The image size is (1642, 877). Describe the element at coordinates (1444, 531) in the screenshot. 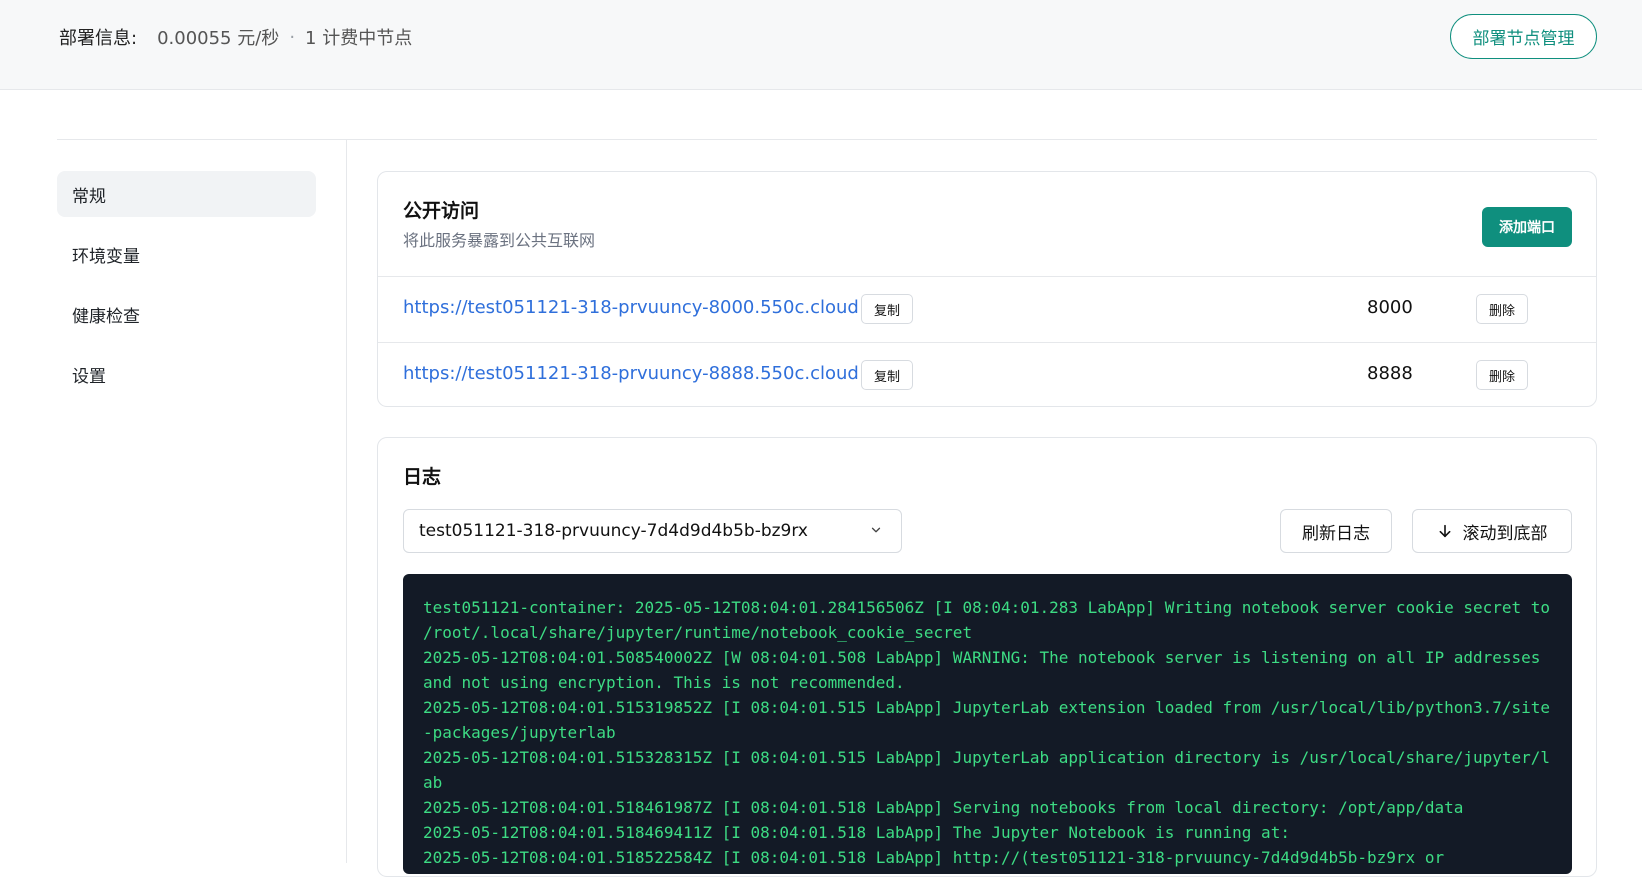

I see `arrow-down-icon` at that location.